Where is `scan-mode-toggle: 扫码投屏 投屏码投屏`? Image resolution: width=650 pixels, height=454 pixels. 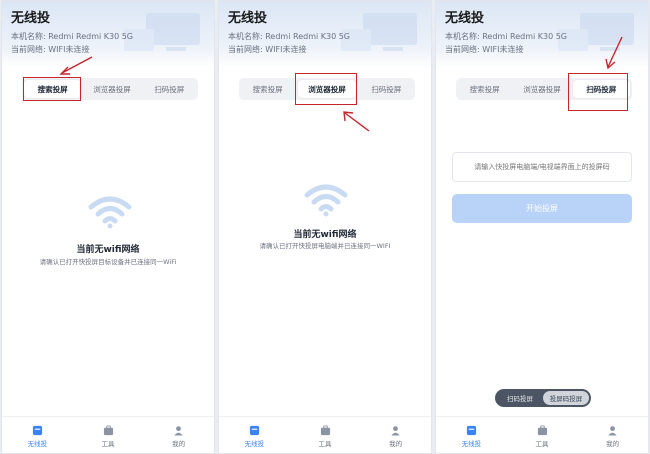 scan-mode-toggle: 扫码投屏 投屏码投屏 is located at coordinates (543, 398).